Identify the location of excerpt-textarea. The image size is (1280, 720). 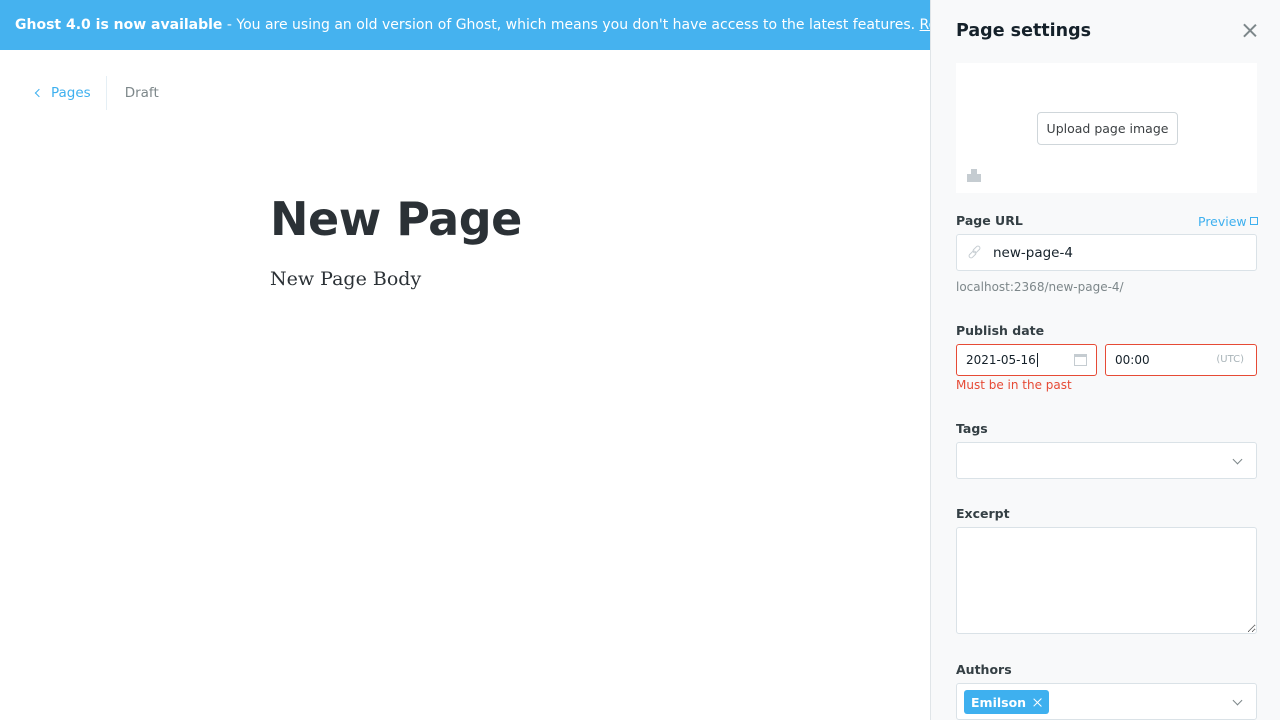
(1106, 580).